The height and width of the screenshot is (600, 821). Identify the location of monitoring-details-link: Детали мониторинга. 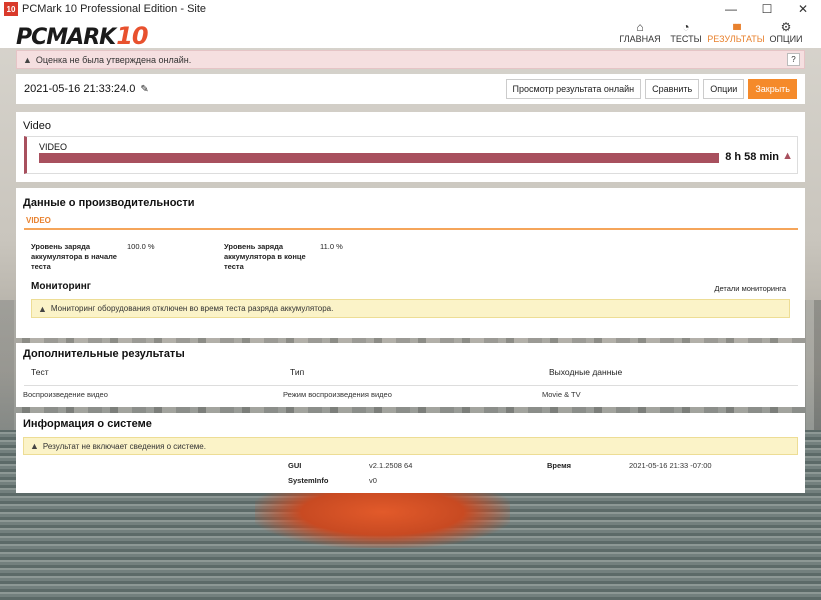
(750, 288).